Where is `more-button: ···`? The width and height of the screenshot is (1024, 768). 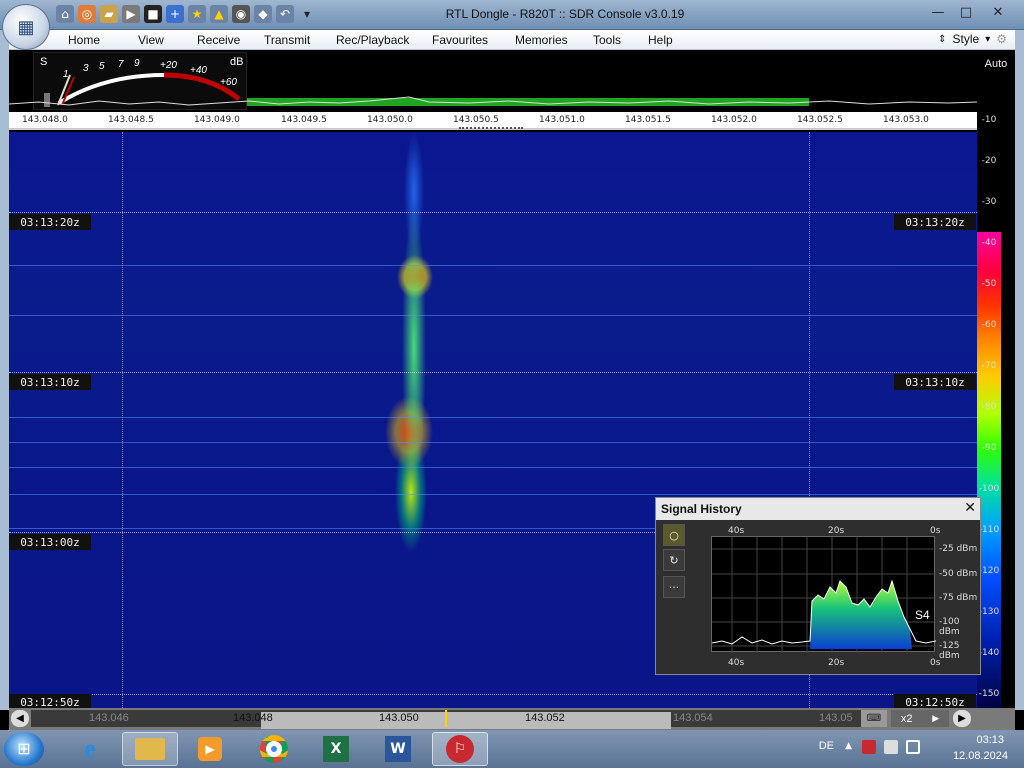 more-button: ··· is located at coordinates (674, 587).